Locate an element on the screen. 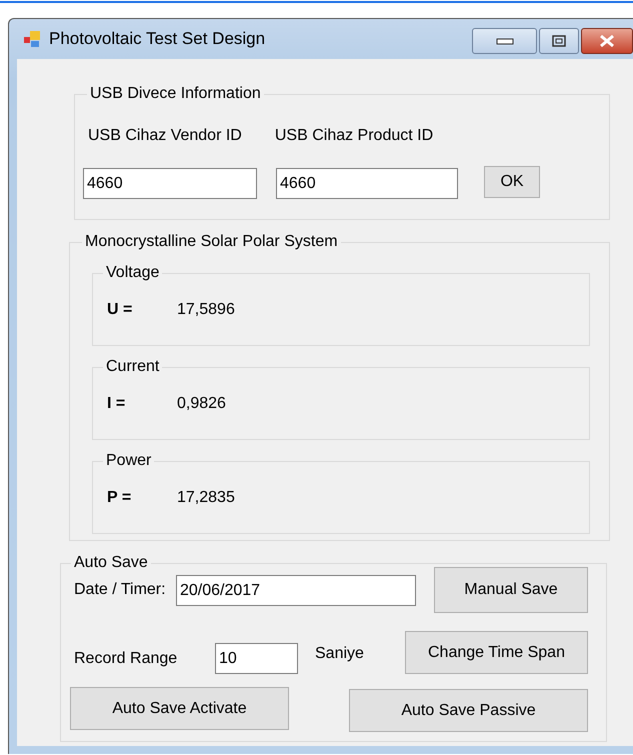  measurement-value: 0,9826 is located at coordinates (201, 404).